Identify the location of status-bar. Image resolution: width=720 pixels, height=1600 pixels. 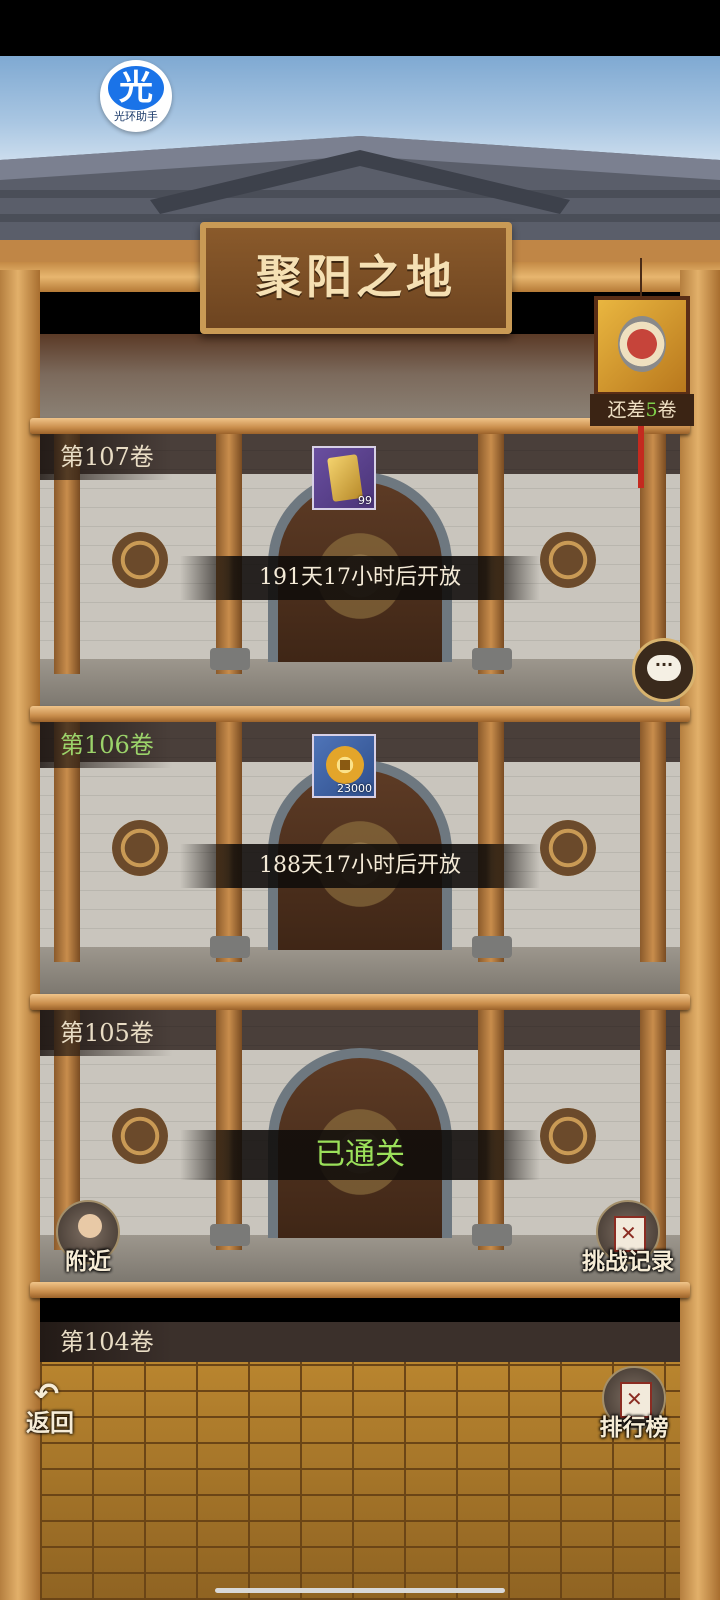
(360, 28).